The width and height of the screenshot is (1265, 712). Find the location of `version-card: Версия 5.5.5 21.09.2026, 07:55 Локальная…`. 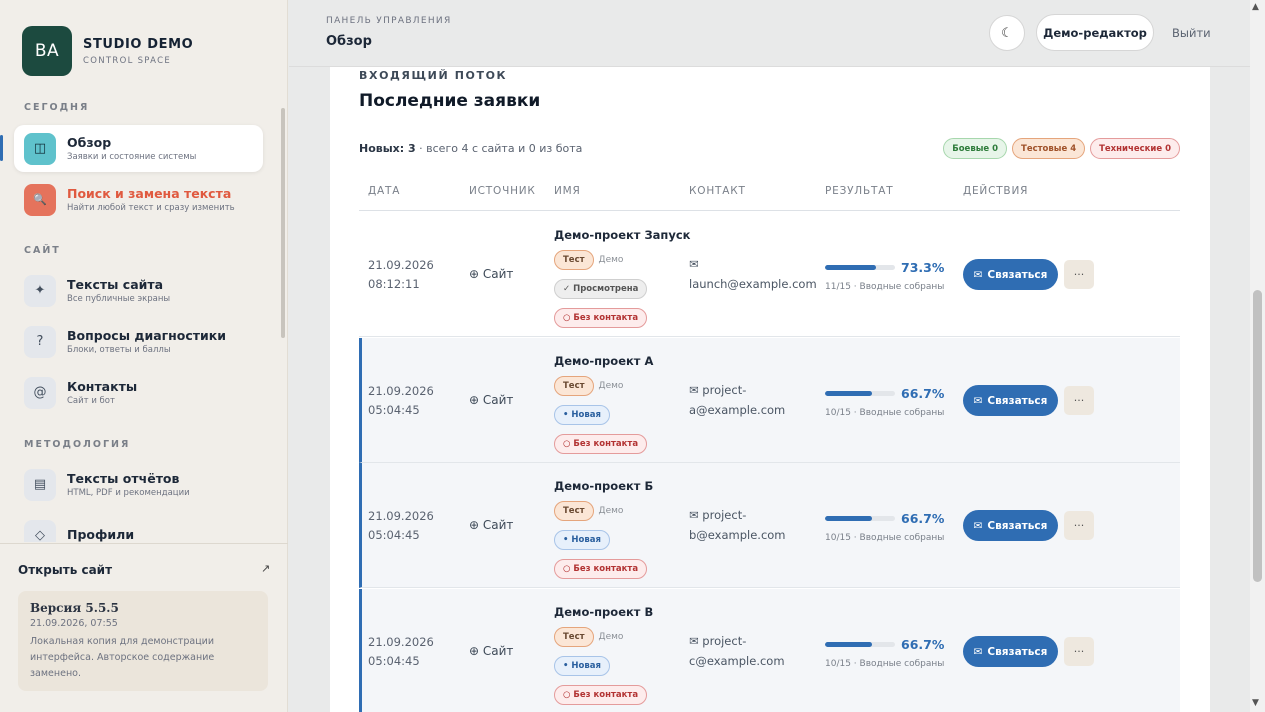

version-card: Версия 5.5.5 21.09.2026, 07:55 Локальная… is located at coordinates (143, 641).